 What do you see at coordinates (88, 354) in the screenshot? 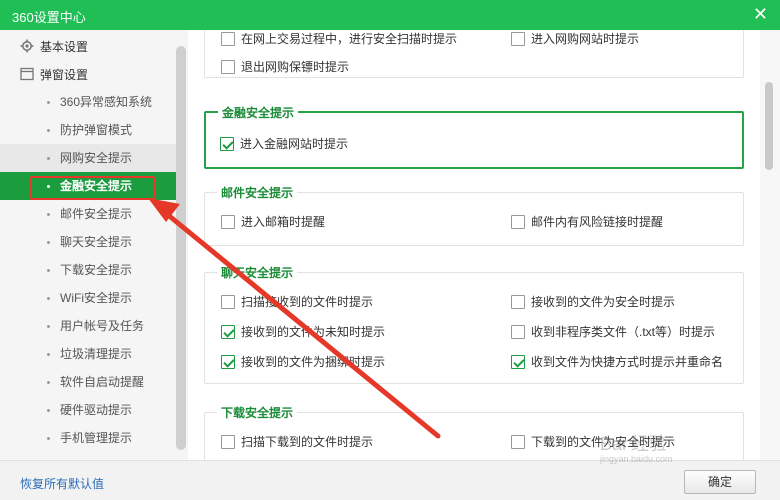
I see `sidebar-item-cleanup: 垃圾清理提示` at bounding box center [88, 354].